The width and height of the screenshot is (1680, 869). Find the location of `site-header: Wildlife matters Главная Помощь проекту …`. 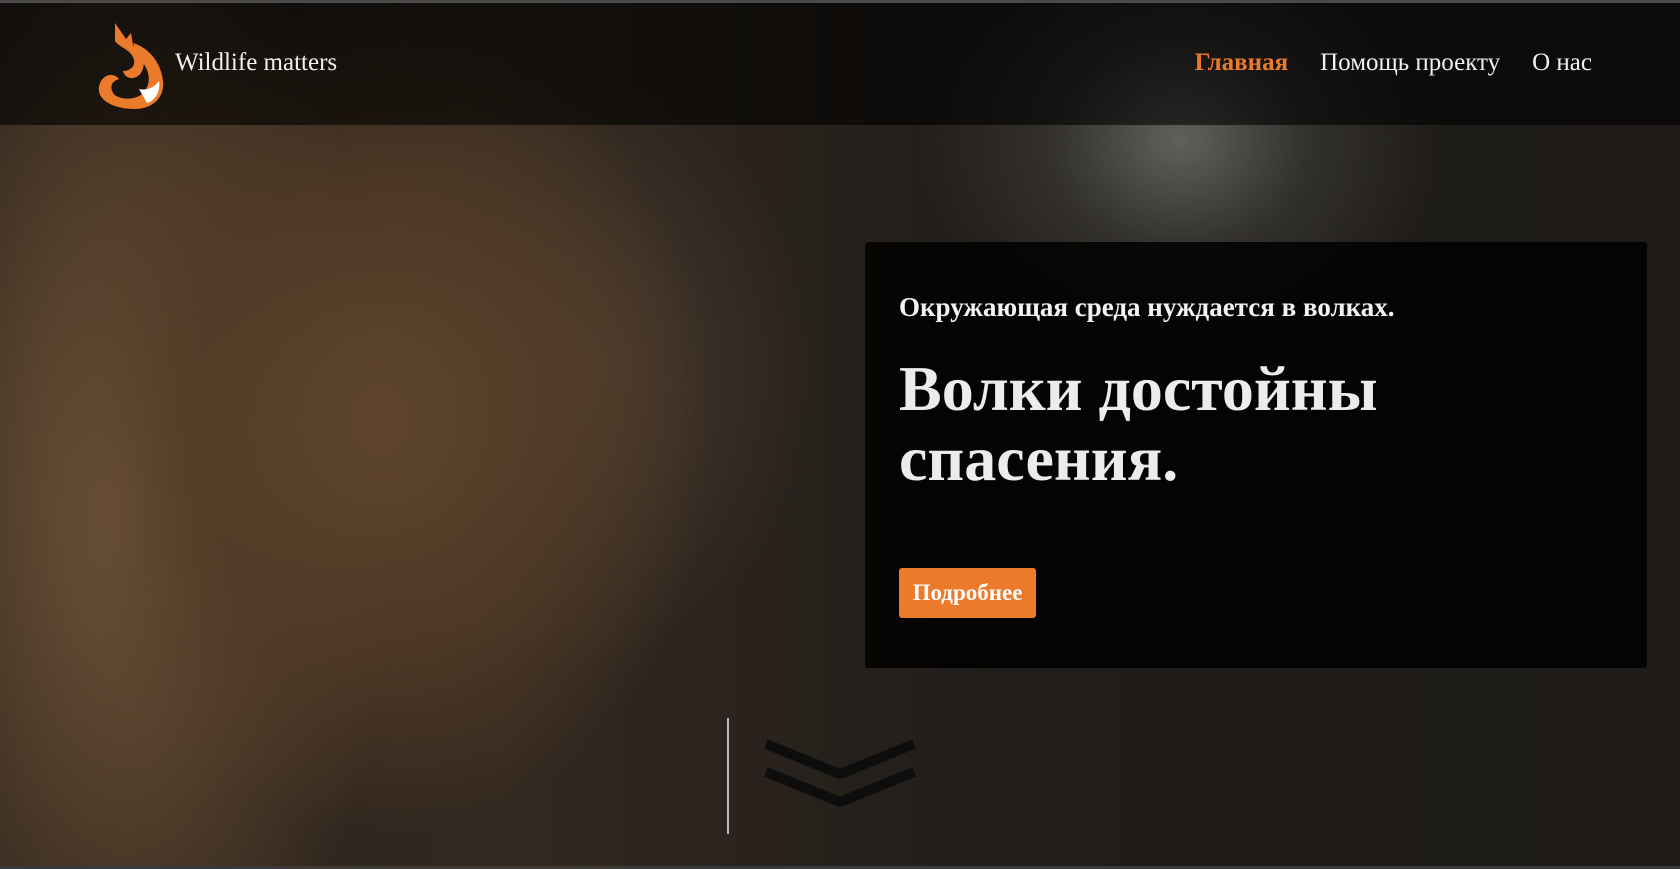

site-header: Wildlife matters Главная Помощь проекту … is located at coordinates (840, 64).